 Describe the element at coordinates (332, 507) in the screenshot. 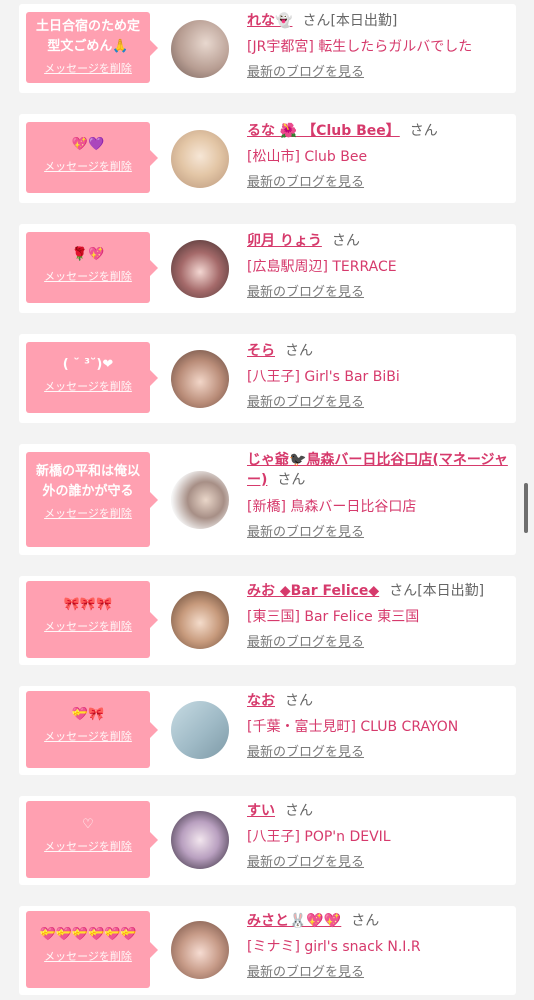

I see `shop-name: [新橋] 鳥森バー日比谷口店` at that location.